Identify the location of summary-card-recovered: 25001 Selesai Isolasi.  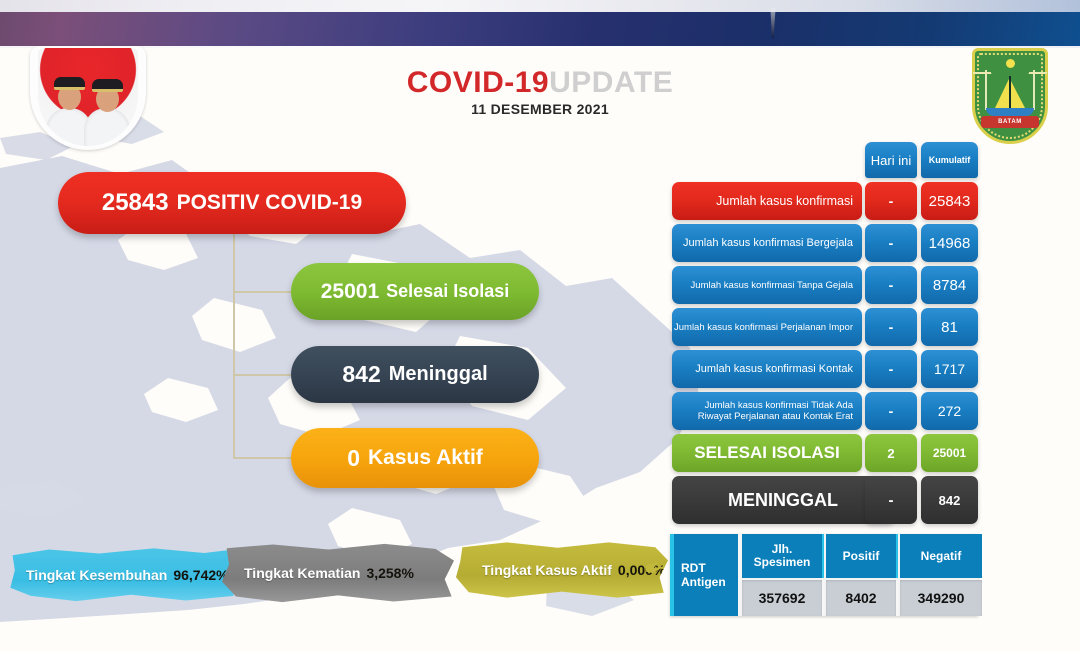
(415, 291).